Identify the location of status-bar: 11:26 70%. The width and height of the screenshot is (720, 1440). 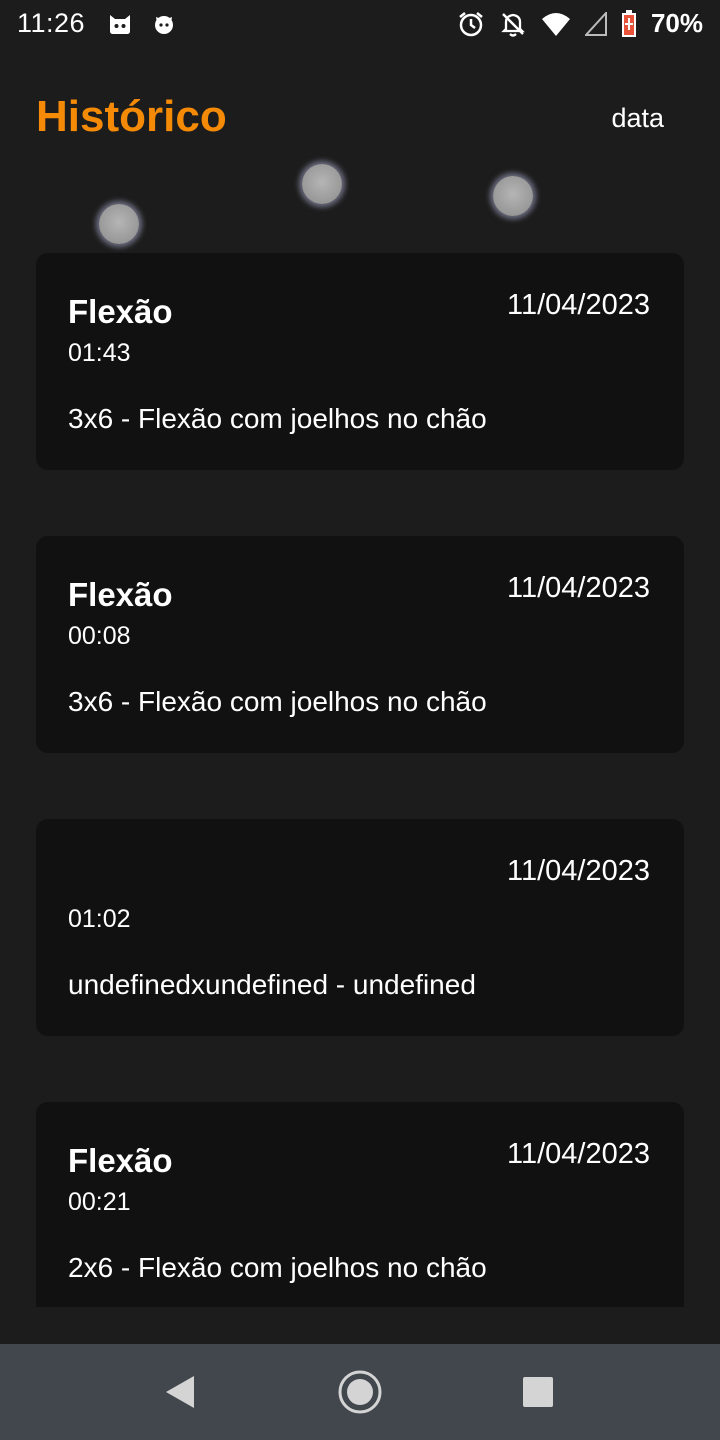
(360, 25).